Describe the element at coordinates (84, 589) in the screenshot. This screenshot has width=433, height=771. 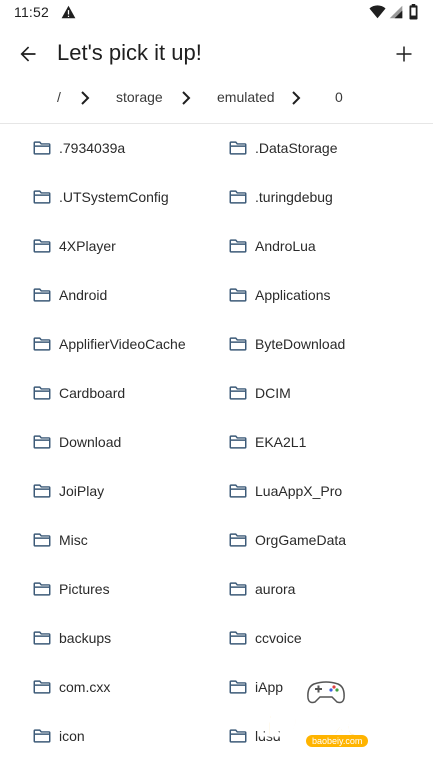
I see `folder-label: Pictures` at that location.